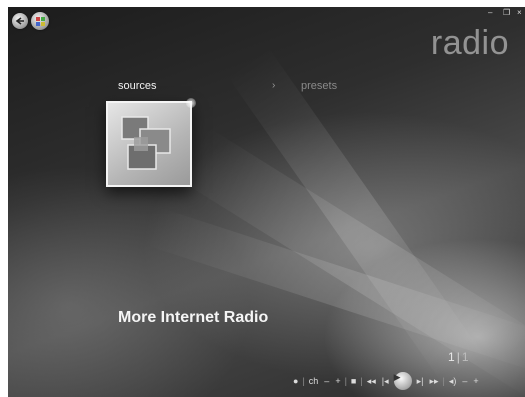 The height and width of the screenshot is (397, 525). I want to click on previous-button: |◂, so click(385, 381).